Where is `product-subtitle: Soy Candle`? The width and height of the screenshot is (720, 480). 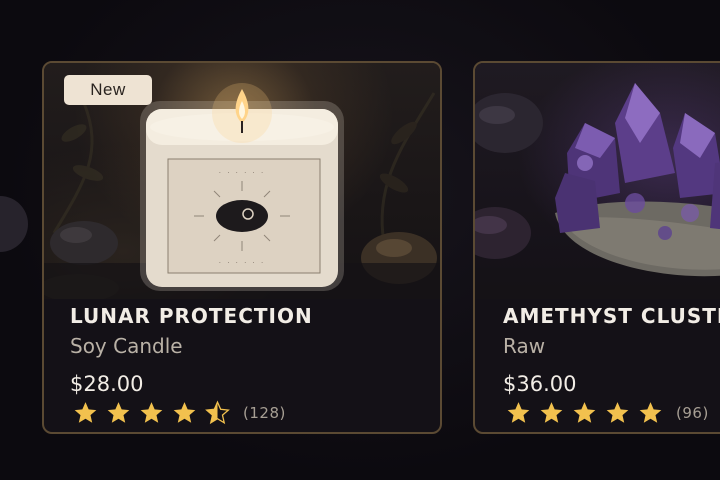
product-subtitle: Soy Candle is located at coordinates (126, 346).